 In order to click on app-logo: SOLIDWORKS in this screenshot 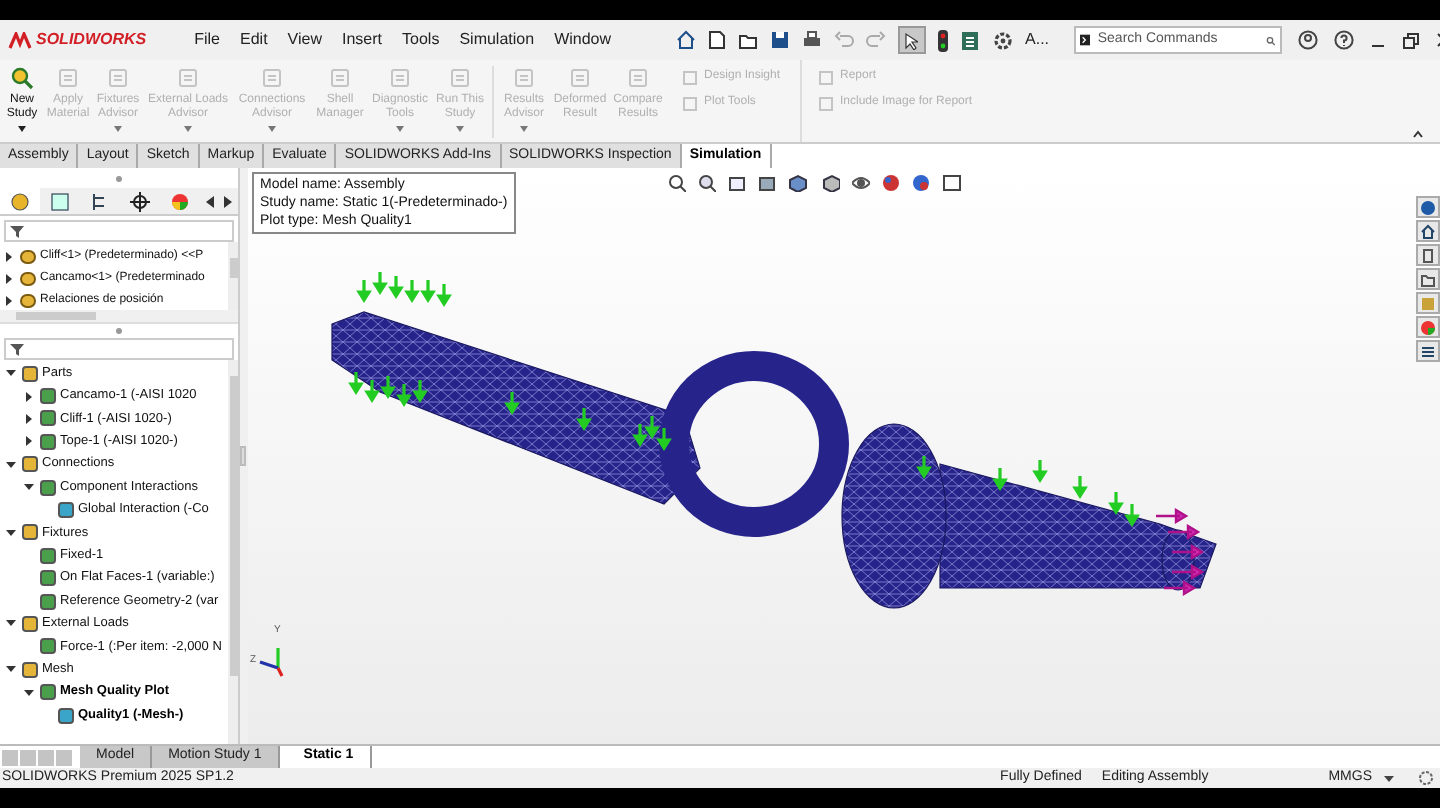, I will do `click(91, 40)`.